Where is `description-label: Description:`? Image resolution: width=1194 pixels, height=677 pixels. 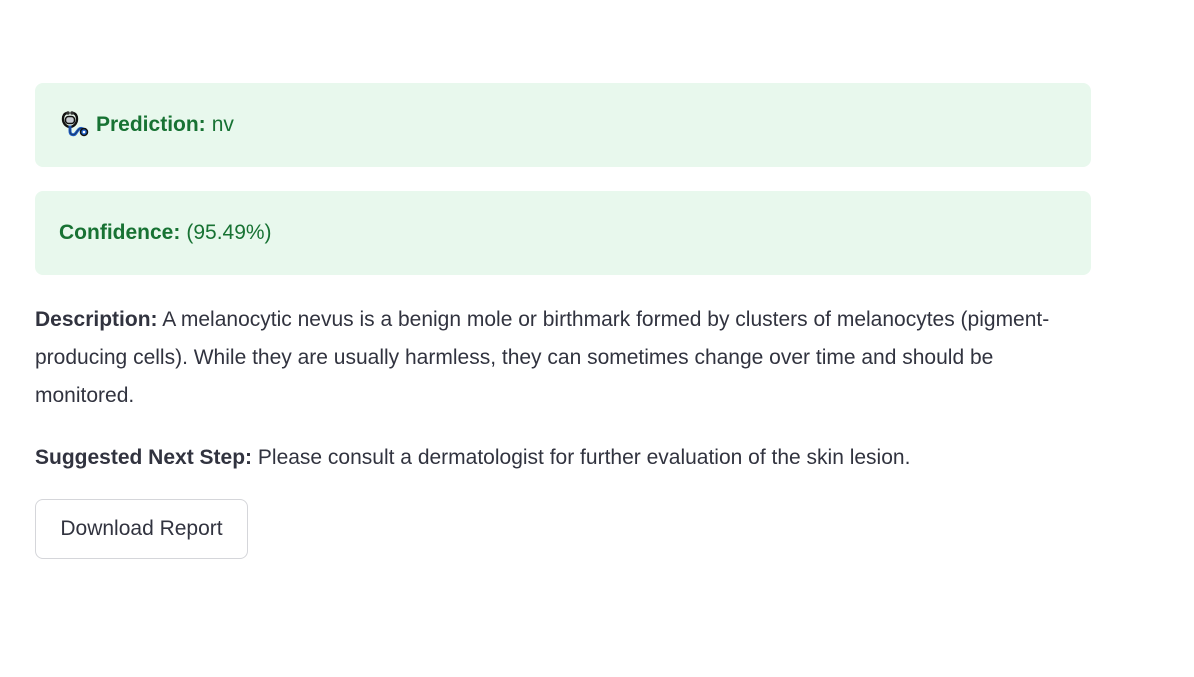 description-label: Description: is located at coordinates (96, 319).